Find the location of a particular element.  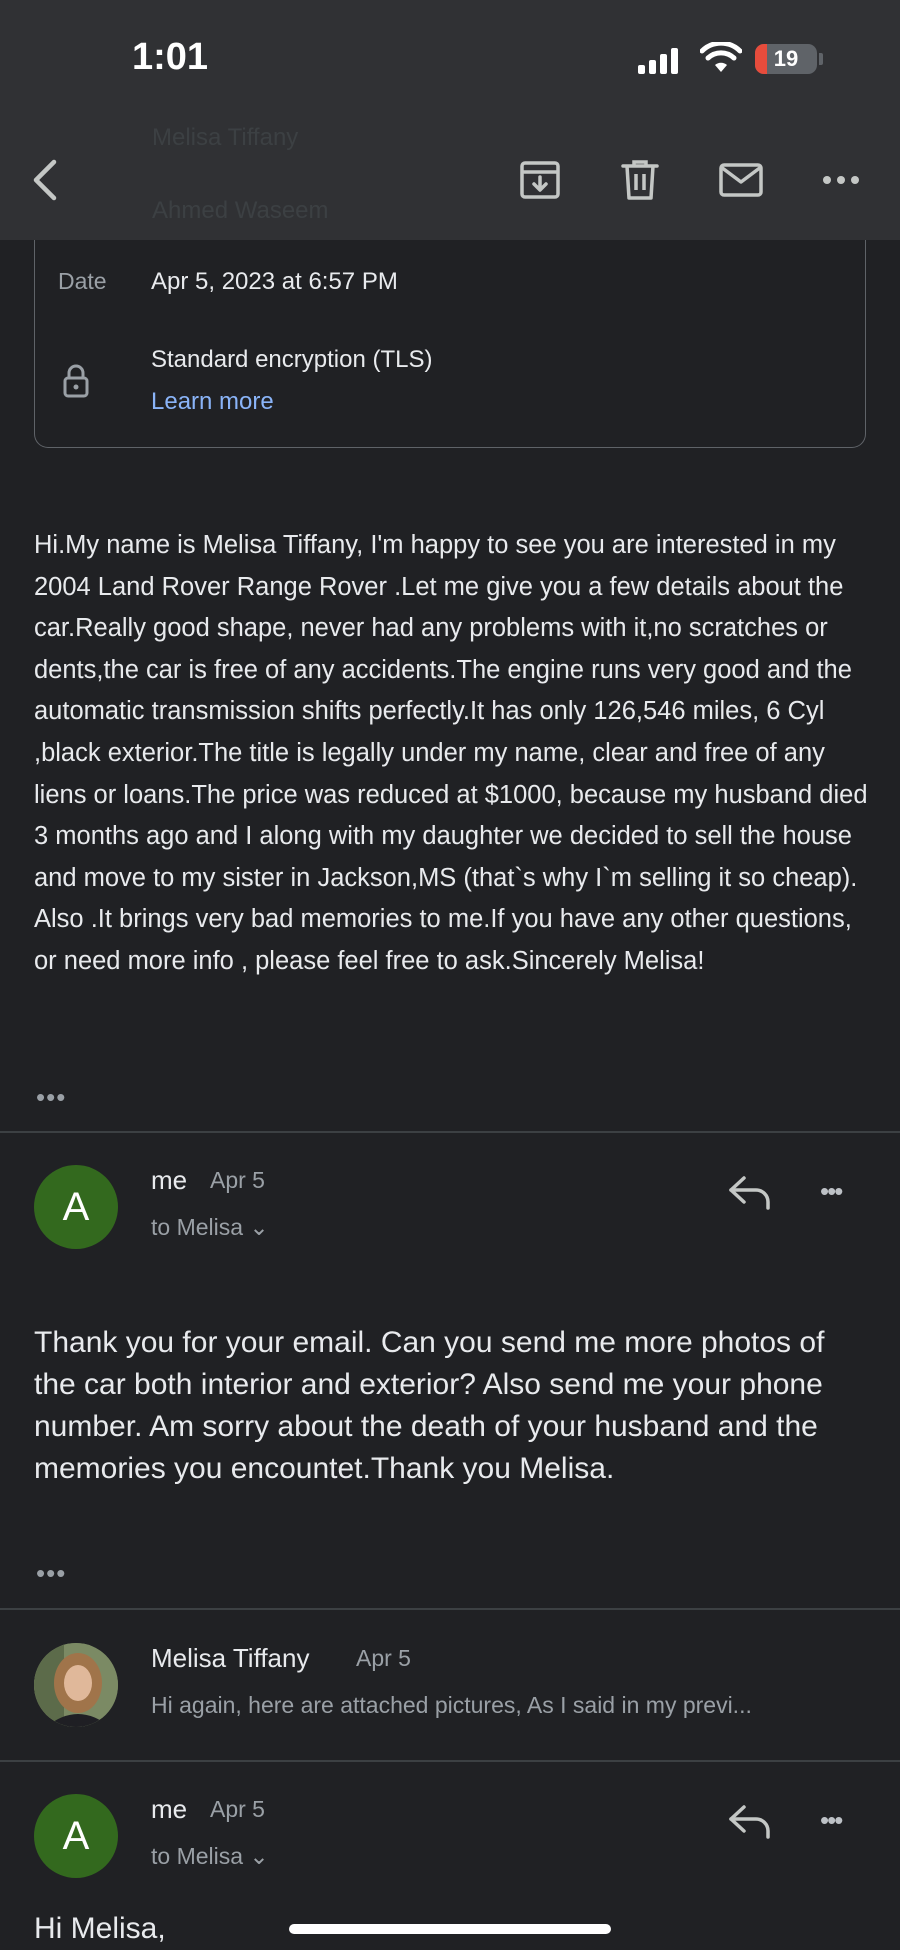

battery-cap is located at coordinates (821, 59).